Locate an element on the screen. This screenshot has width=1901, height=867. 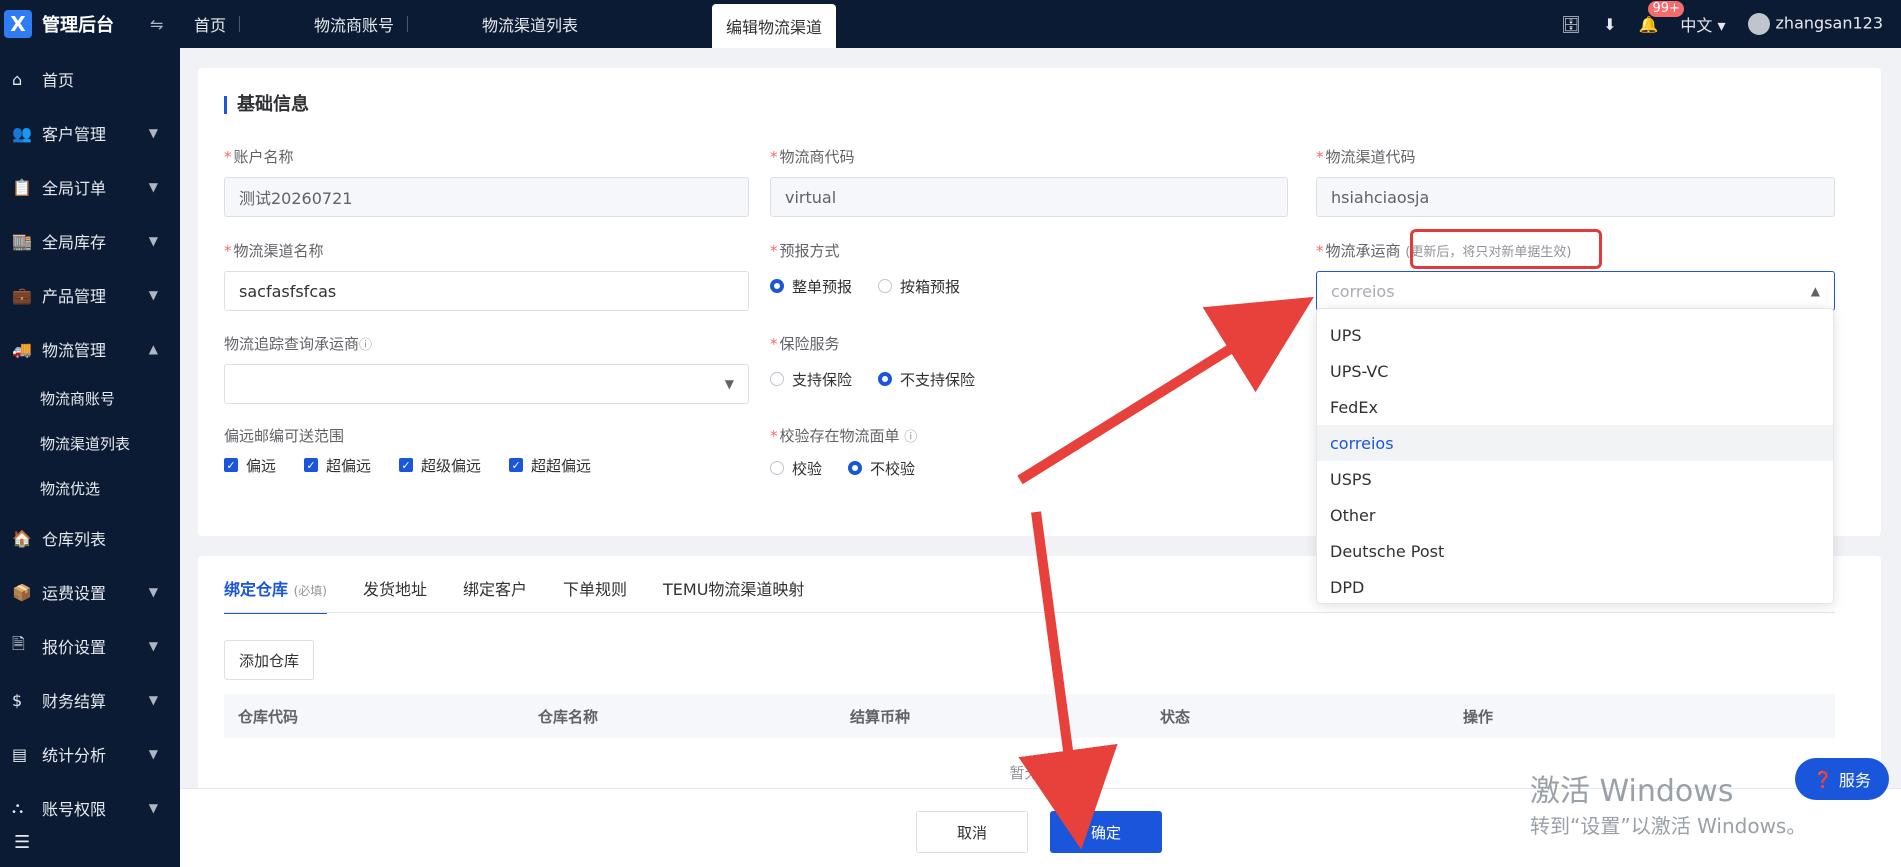
warehouse-list-icon: 🏠 is located at coordinates (22, 538).